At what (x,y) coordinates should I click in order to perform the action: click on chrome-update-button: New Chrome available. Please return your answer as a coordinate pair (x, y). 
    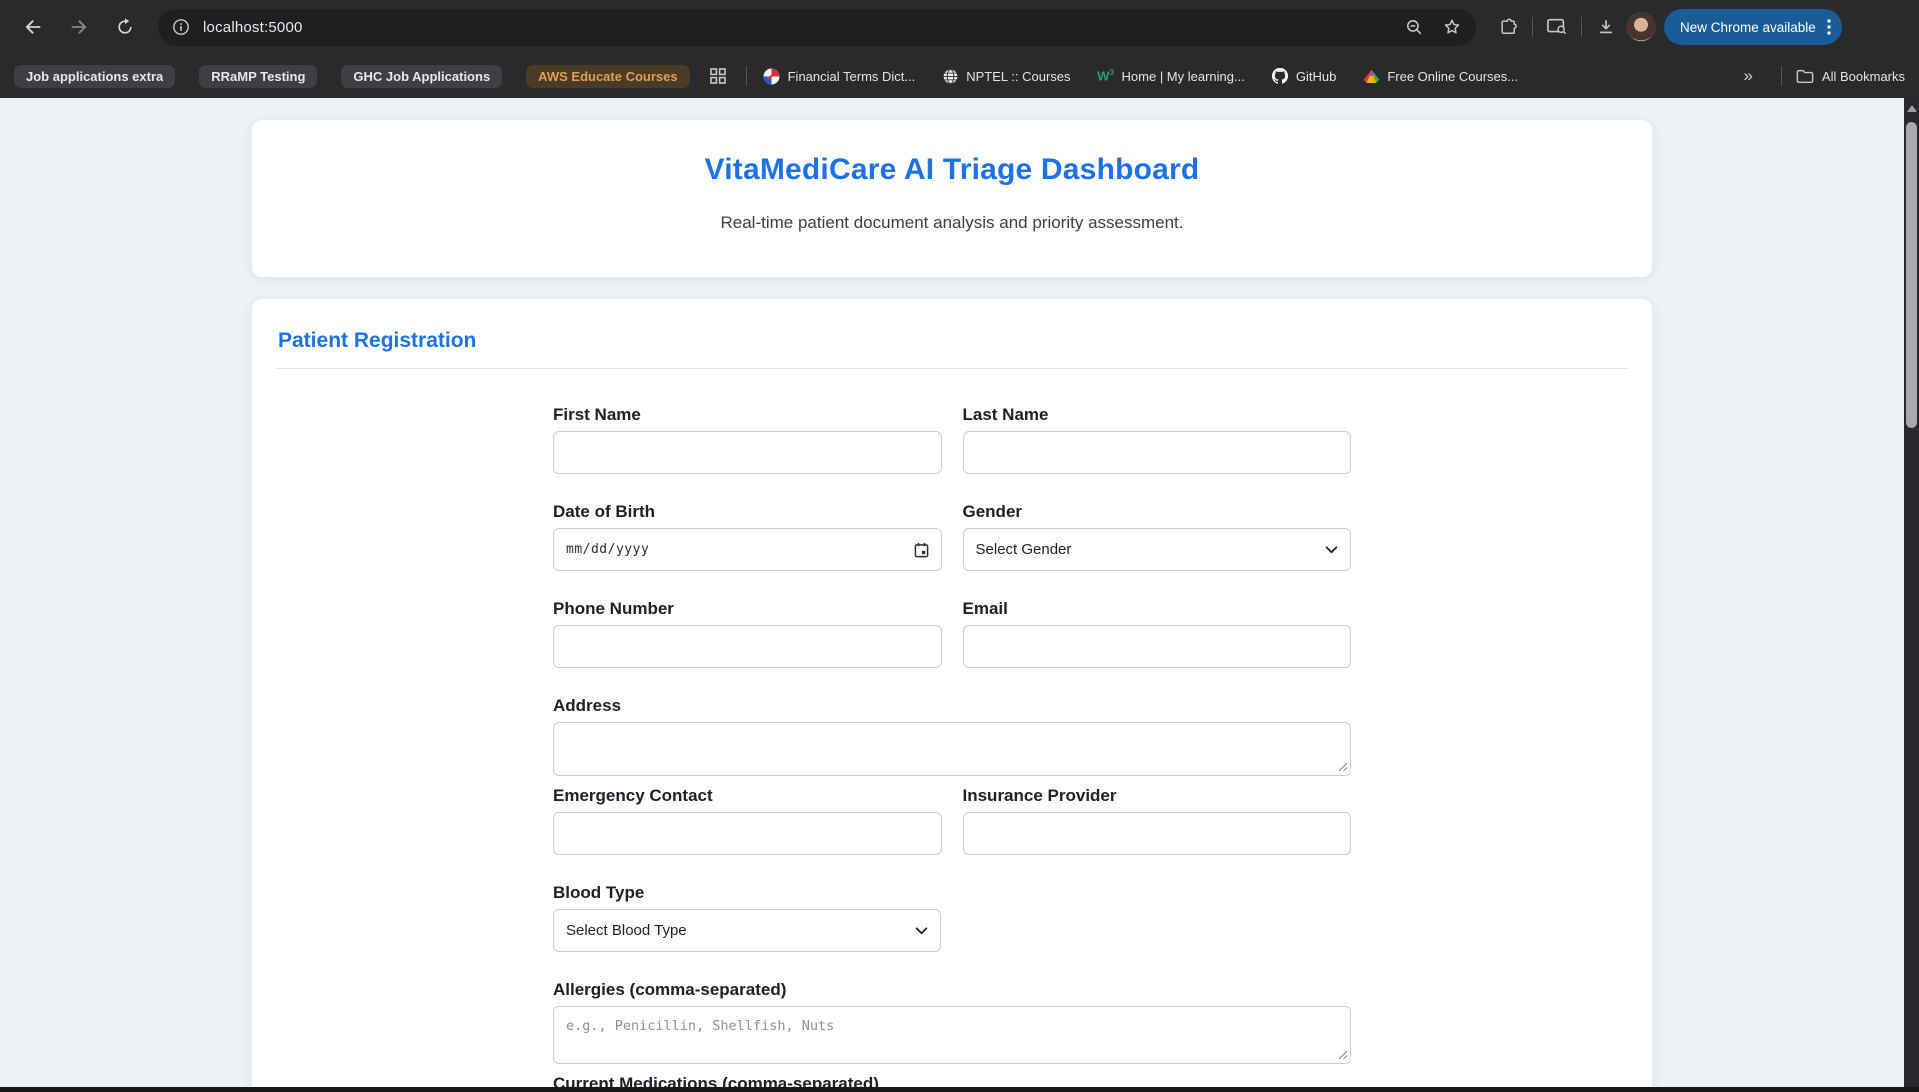
    Looking at the image, I should click on (1753, 27).